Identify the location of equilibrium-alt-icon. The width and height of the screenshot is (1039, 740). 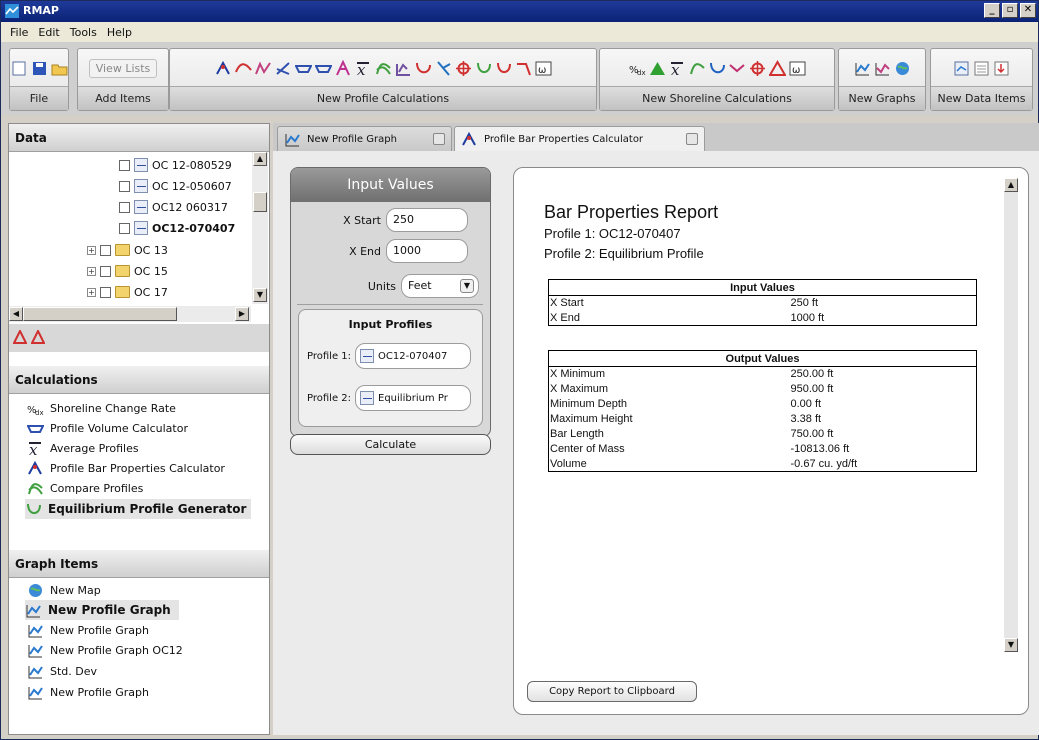
(503, 68).